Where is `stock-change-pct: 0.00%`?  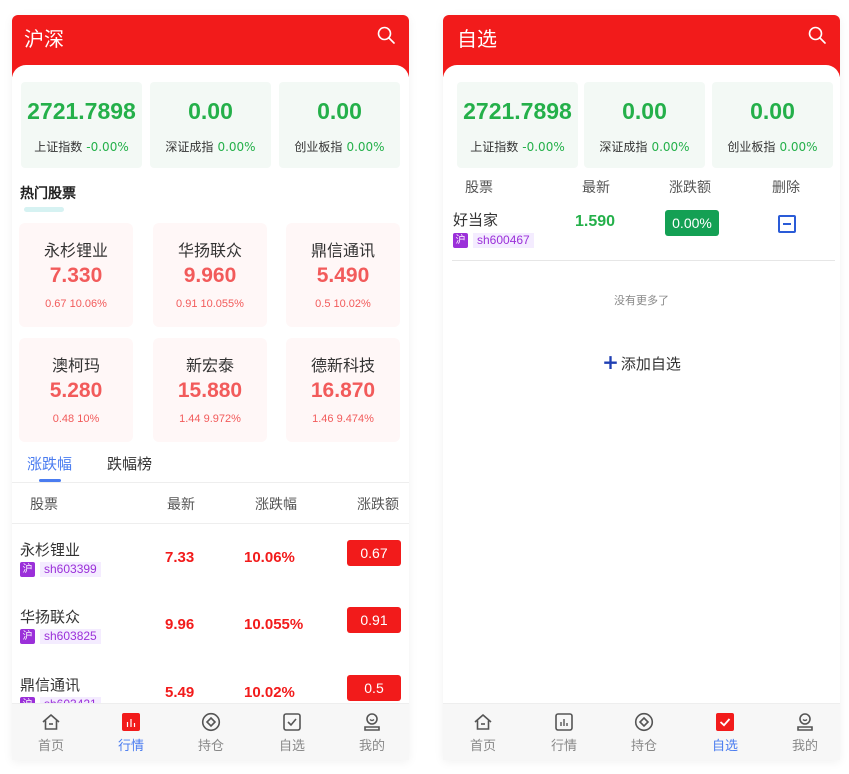 stock-change-pct: 0.00% is located at coordinates (692, 223).